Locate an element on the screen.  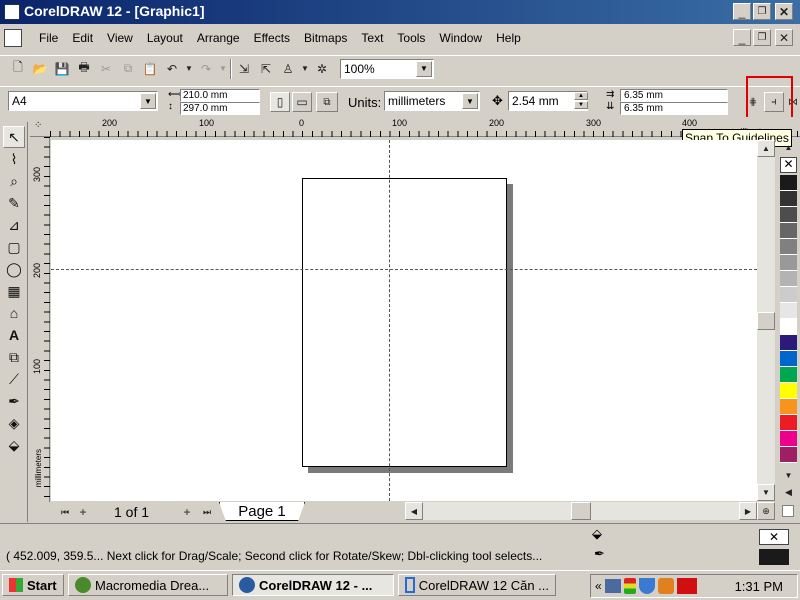
cut-icon: ✂ is located at coordinates (106, 69).